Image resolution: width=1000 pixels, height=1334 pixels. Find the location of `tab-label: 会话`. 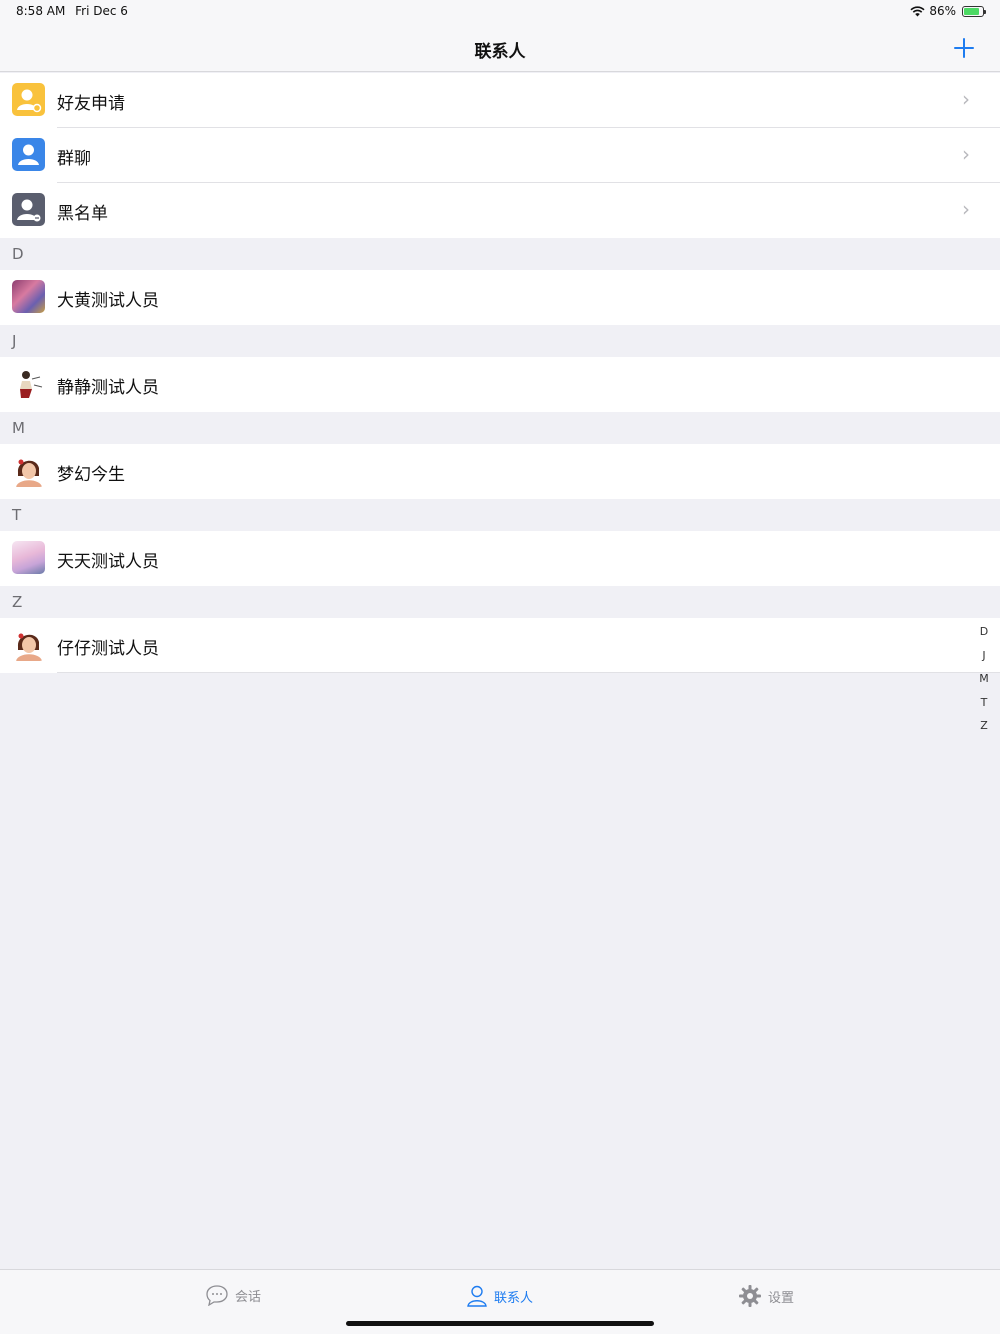

tab-label: 会话 is located at coordinates (248, 1297).